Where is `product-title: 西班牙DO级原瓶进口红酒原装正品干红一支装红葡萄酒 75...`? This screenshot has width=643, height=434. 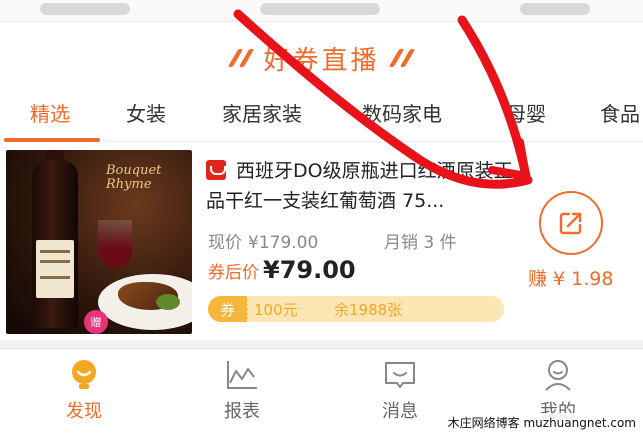
product-title: 西班牙DO级原瓶进口红酒原装正品干红一支装红葡萄酒 75... is located at coordinates (361, 186).